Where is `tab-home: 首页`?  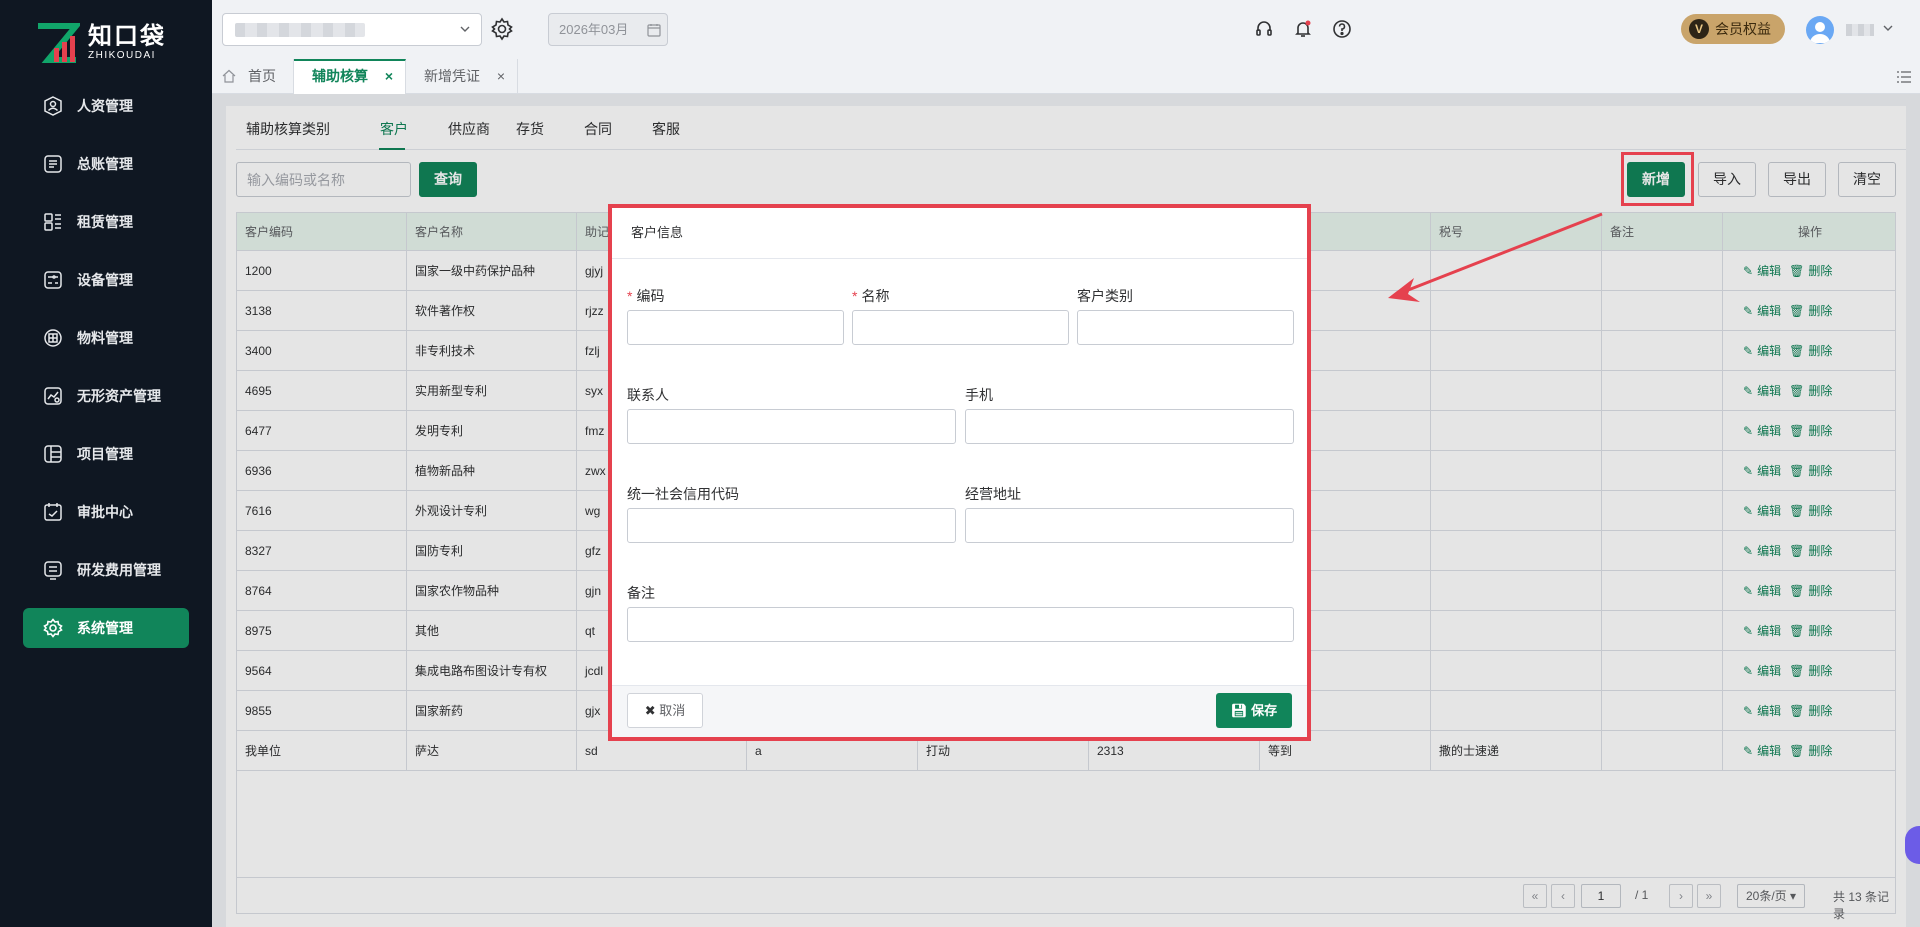 tab-home: 首页 is located at coordinates (253, 76).